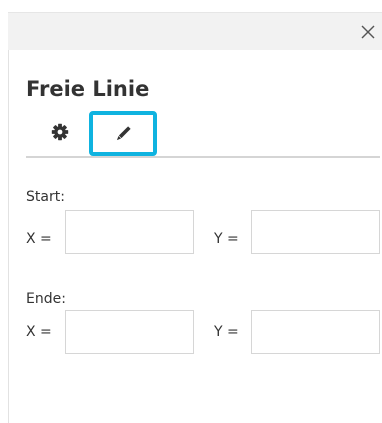 The image size is (382, 423). I want to click on start-section-label: Start:, so click(45, 197).